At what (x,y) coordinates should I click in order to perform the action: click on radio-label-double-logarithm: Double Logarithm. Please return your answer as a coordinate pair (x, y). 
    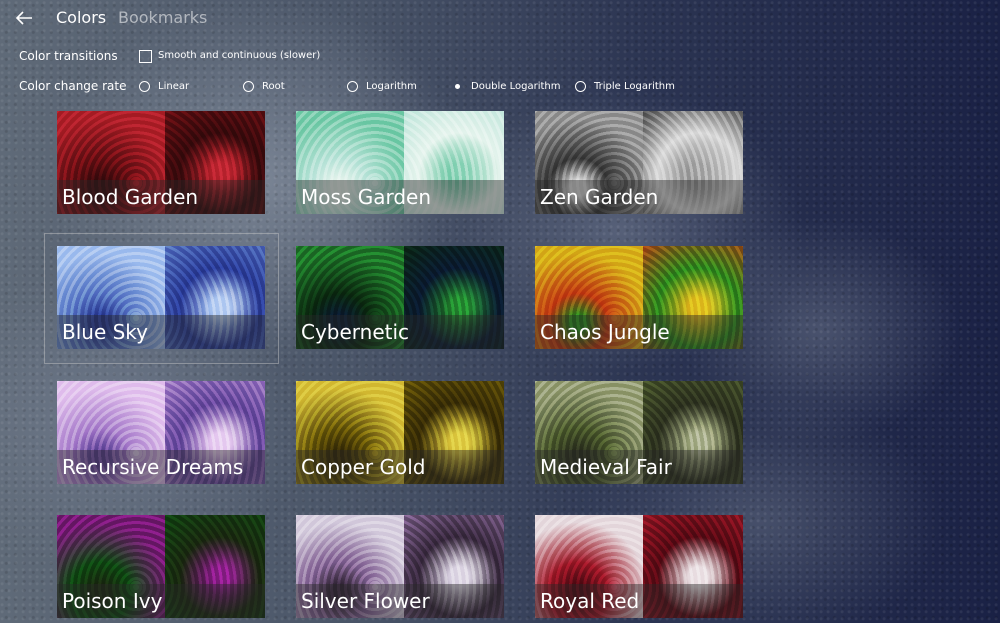
    Looking at the image, I should click on (516, 86).